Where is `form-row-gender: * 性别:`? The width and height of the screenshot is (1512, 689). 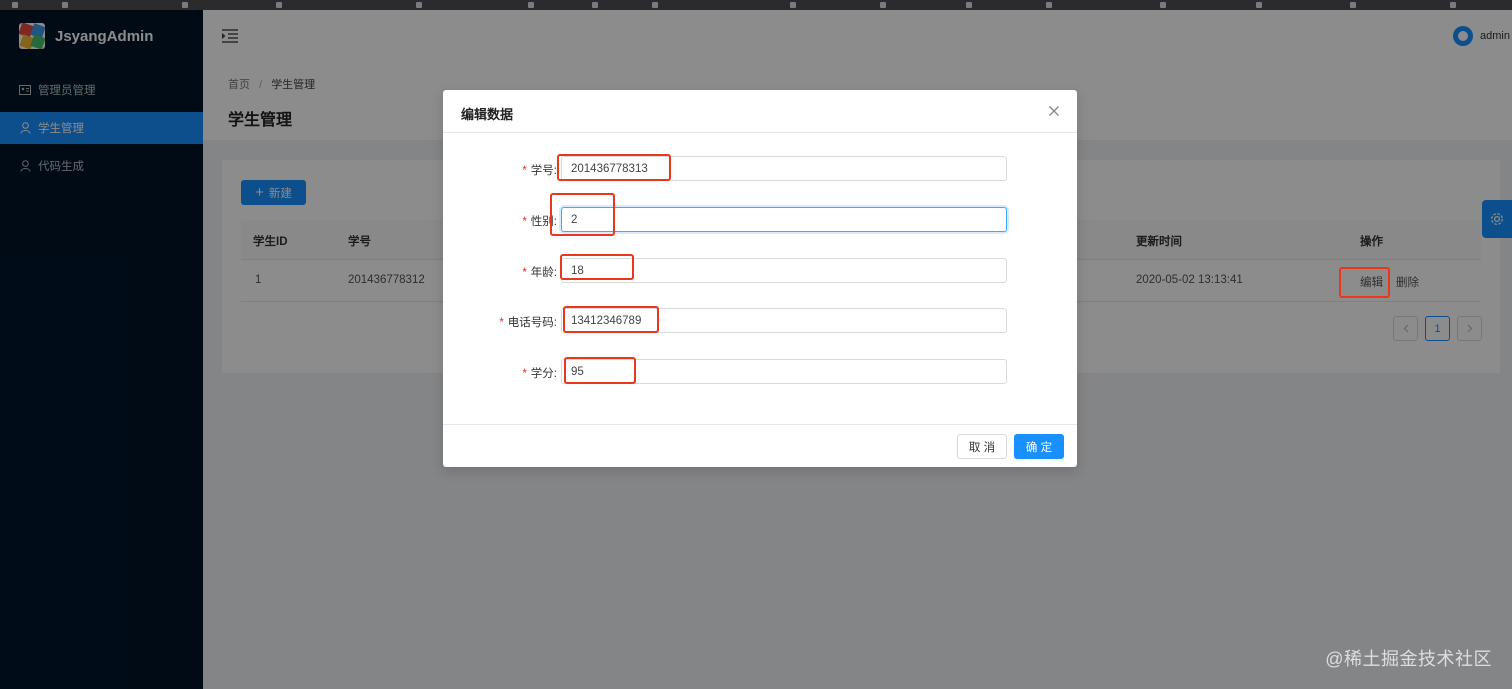
form-row-gender: * 性别: is located at coordinates (760, 220).